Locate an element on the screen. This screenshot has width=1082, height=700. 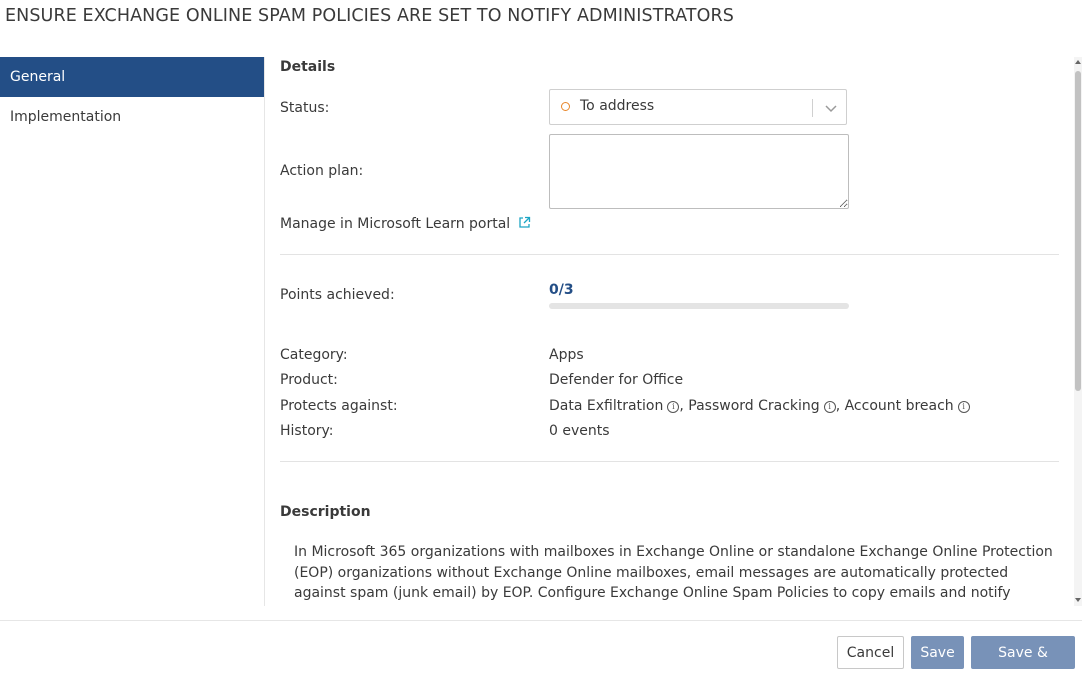
status-label: Status: is located at coordinates (305, 108).